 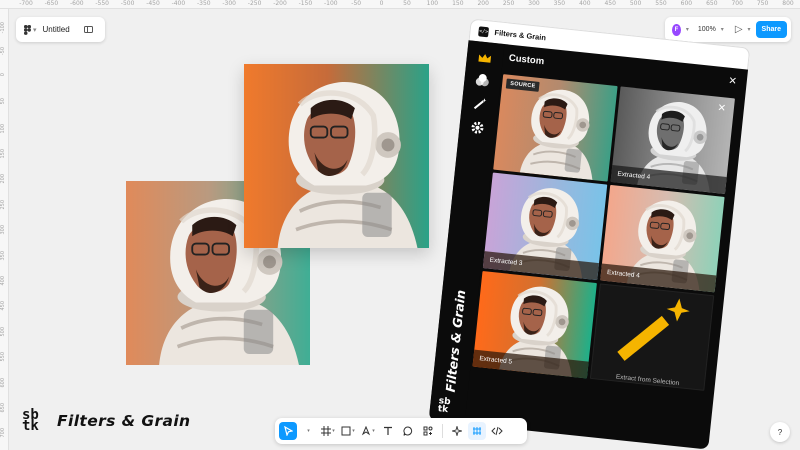 I want to click on dev-mode-toggle, so click(x=497, y=431).